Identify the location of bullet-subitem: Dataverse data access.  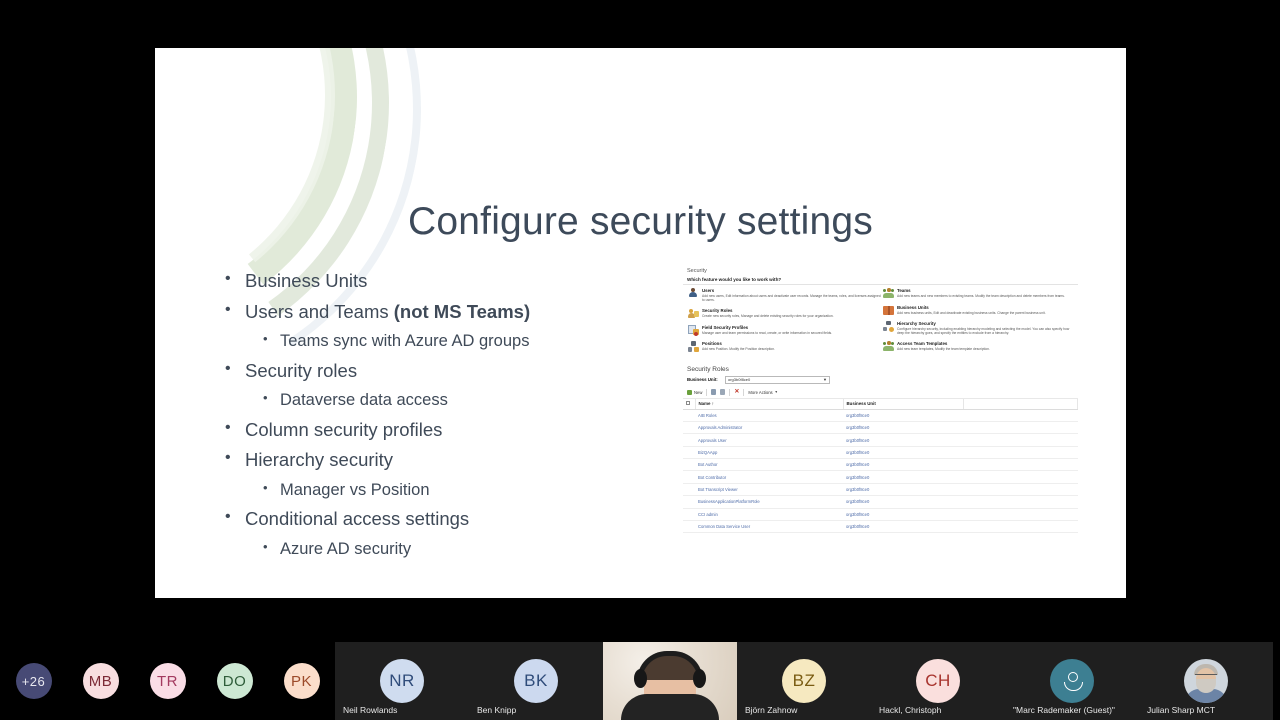
(460, 400).